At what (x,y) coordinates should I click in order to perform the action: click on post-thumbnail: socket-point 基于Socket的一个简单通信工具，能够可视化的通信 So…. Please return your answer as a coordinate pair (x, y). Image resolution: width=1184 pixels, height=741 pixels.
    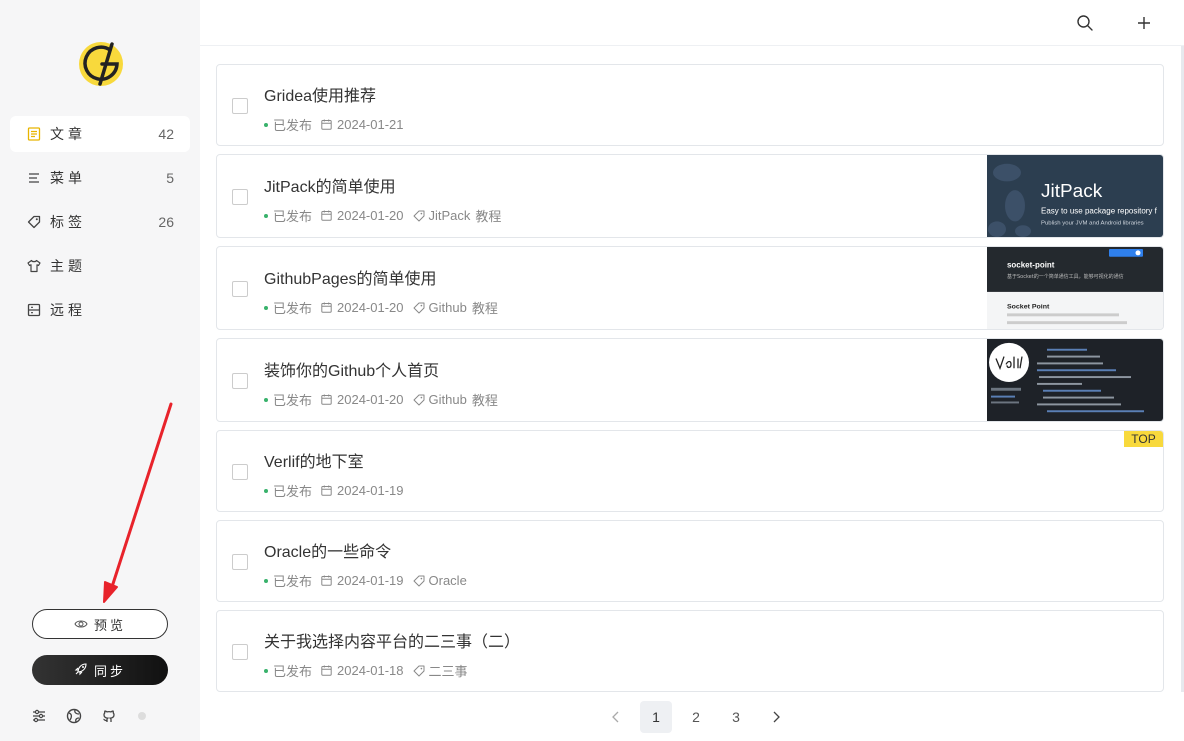
    Looking at the image, I should click on (1075, 288).